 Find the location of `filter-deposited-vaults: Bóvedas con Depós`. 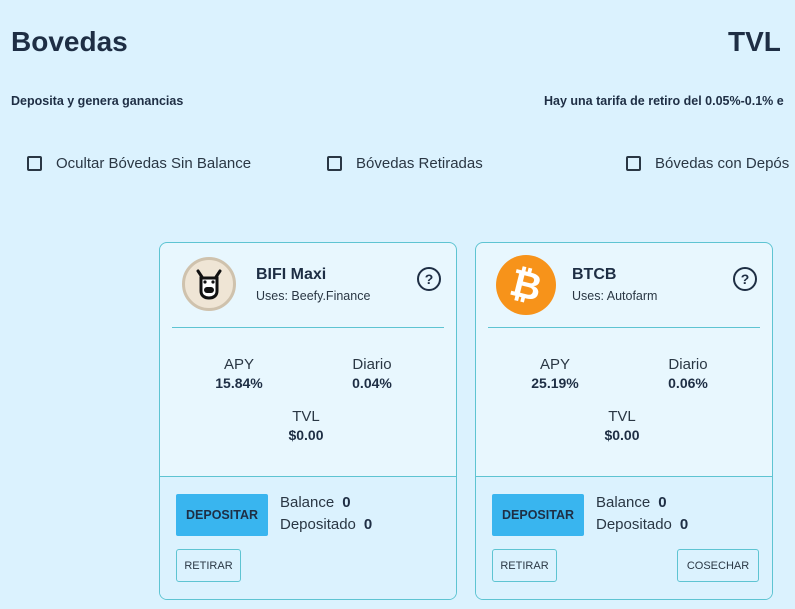

filter-deposited-vaults: Bóvedas con Depós is located at coordinates (707, 163).